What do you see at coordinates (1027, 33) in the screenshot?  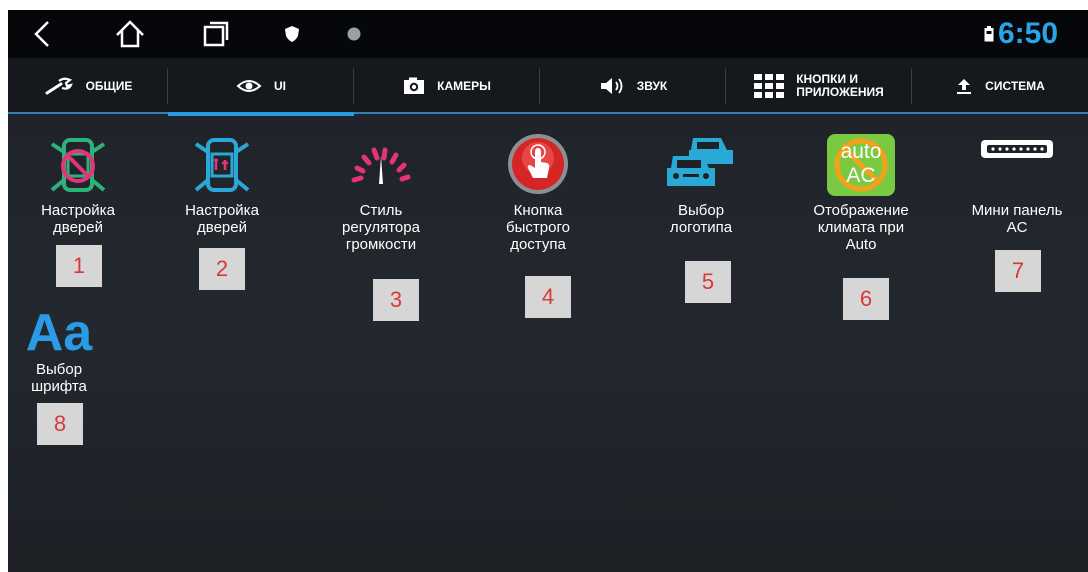 I see `clock: 6:50` at bounding box center [1027, 33].